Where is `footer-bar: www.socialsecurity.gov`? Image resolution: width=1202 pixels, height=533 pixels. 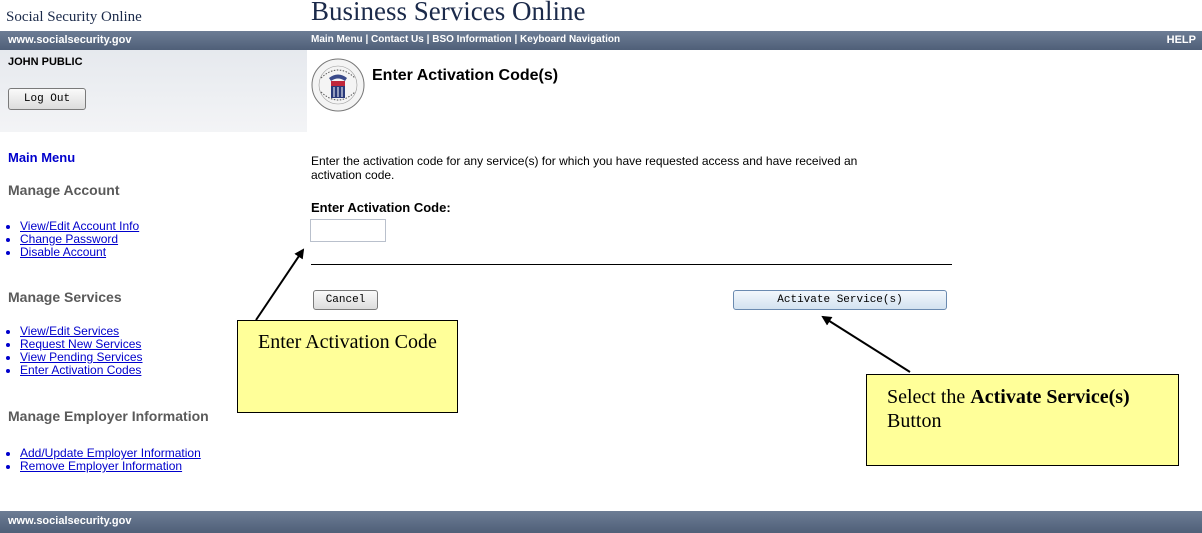
footer-bar: www.socialsecurity.gov is located at coordinates (601, 522).